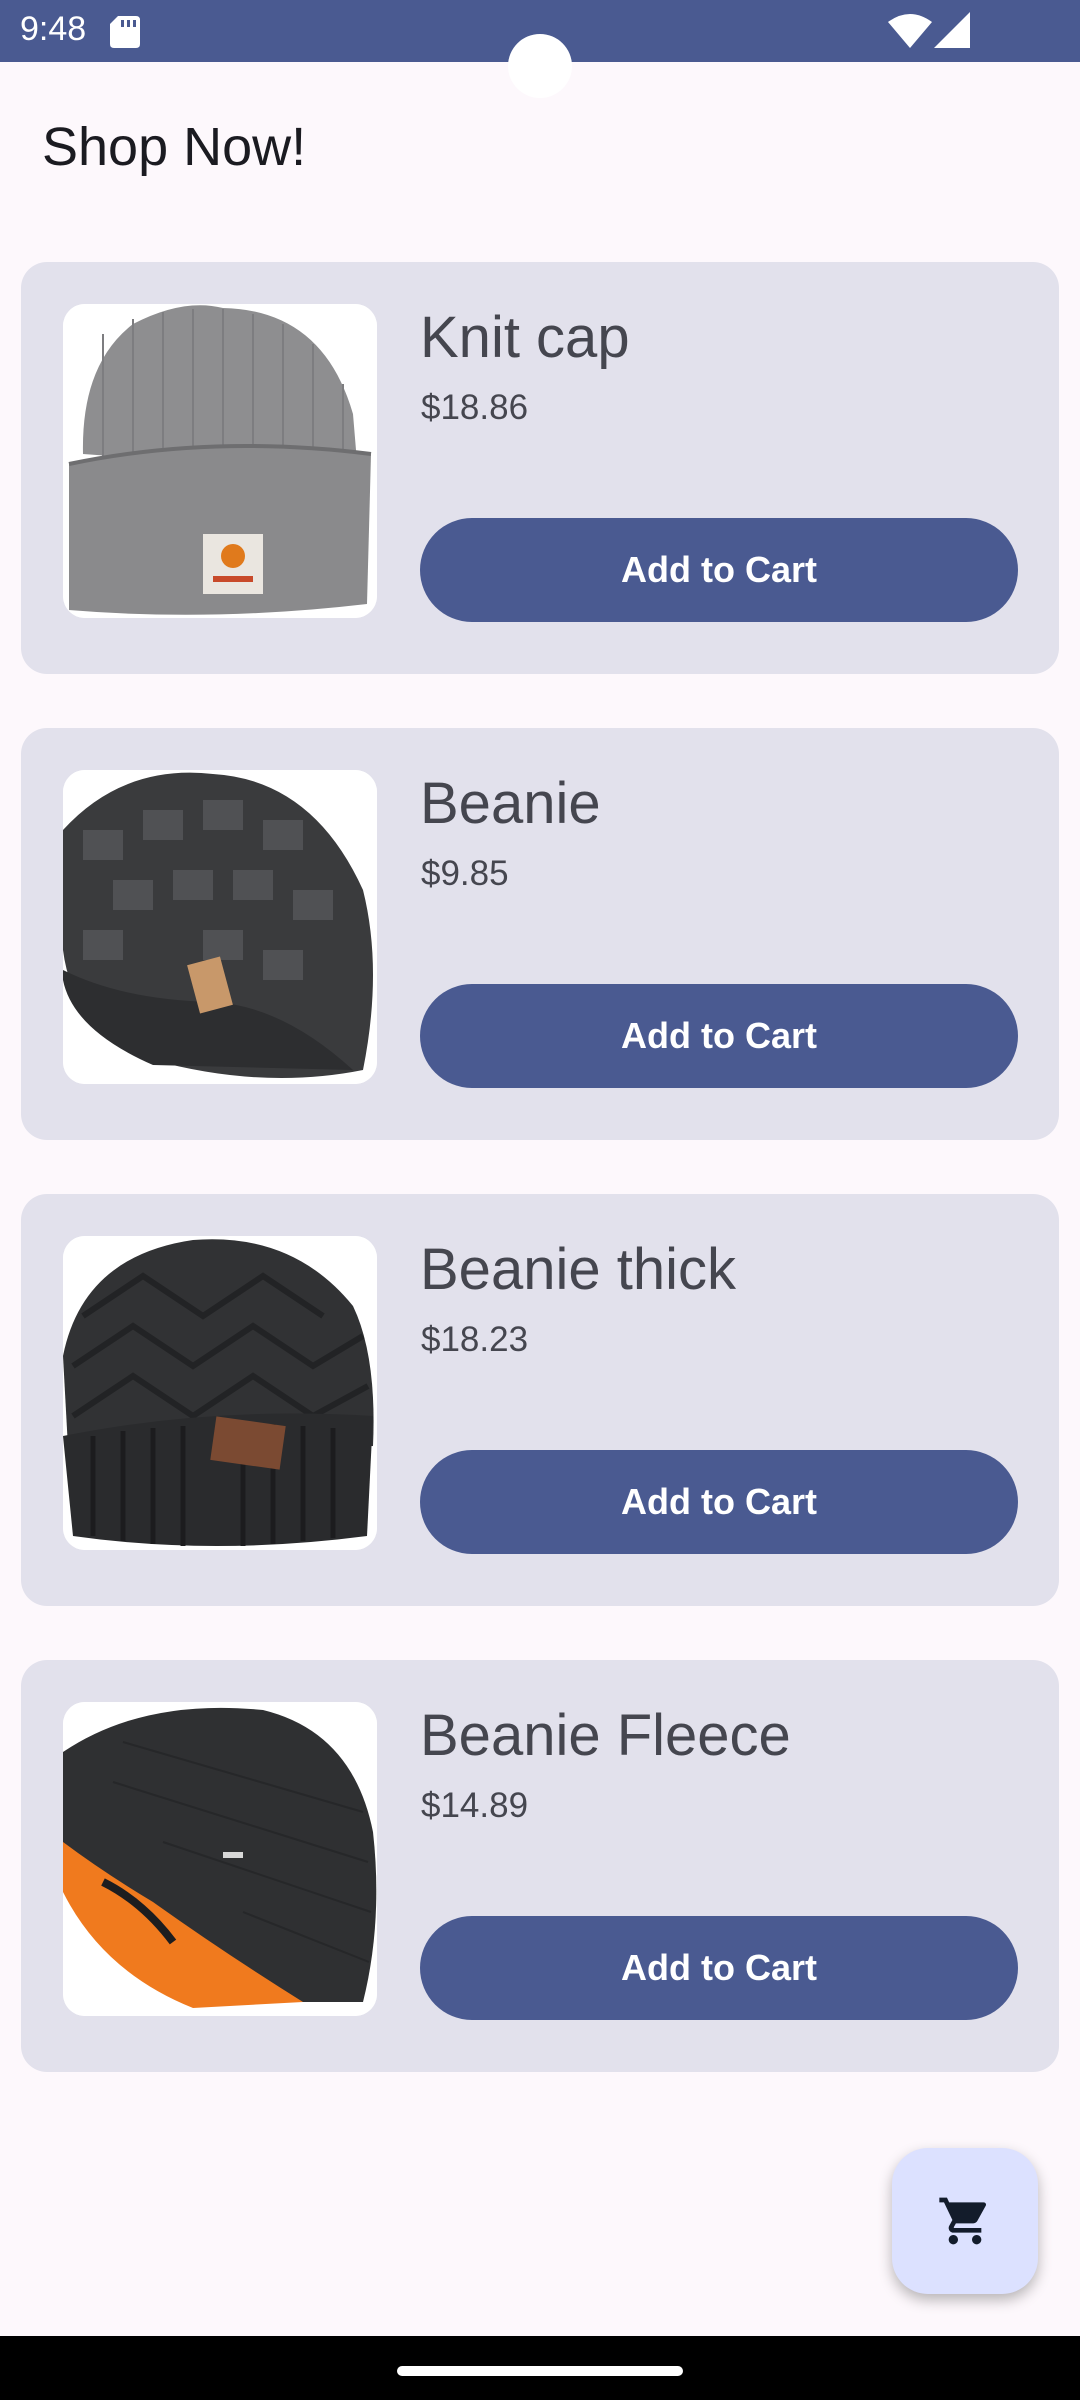 The width and height of the screenshot is (1080, 2400). Describe the element at coordinates (540, 2371) in the screenshot. I see `home-gesture-handle` at that location.